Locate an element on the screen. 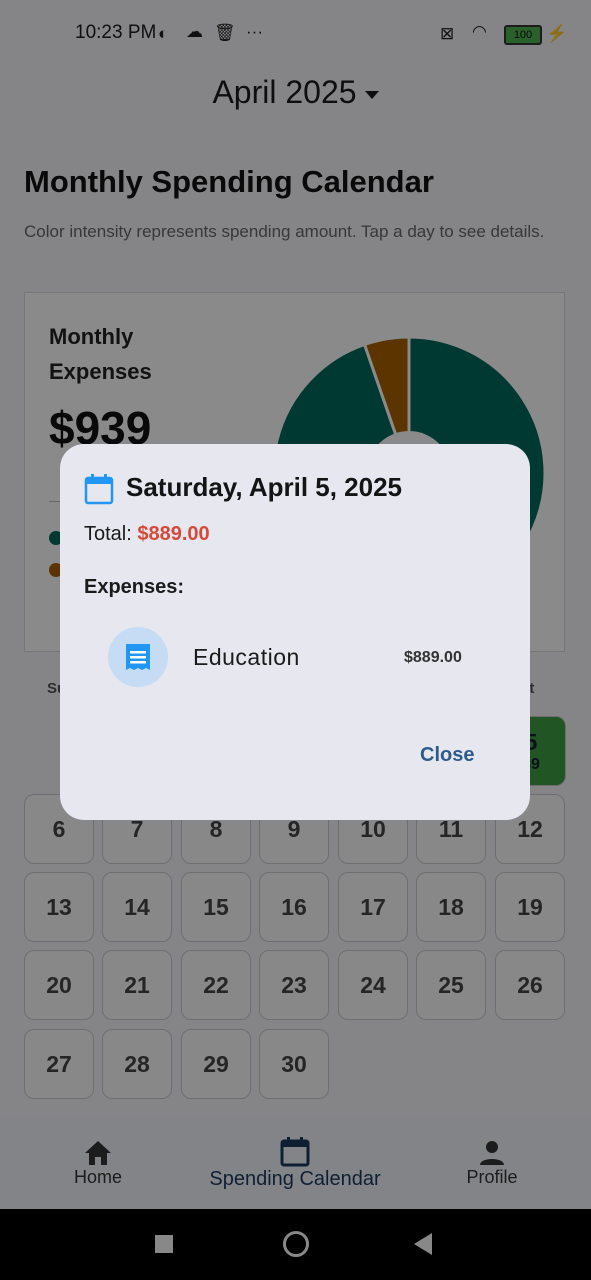 The width and height of the screenshot is (591, 1280). dialog-total: Total: $889.00 is located at coordinates (147, 534).